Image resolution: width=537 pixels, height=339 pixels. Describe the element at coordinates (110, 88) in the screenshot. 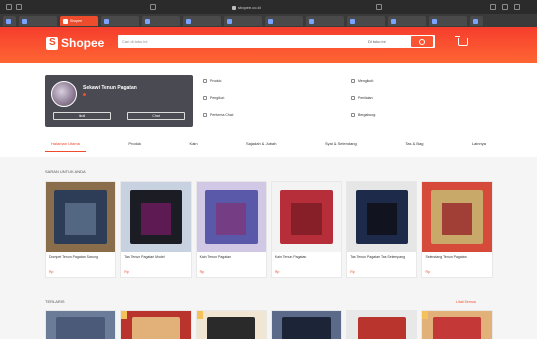

I see `shop-name: Sekawi Tenun Pagatan` at that location.